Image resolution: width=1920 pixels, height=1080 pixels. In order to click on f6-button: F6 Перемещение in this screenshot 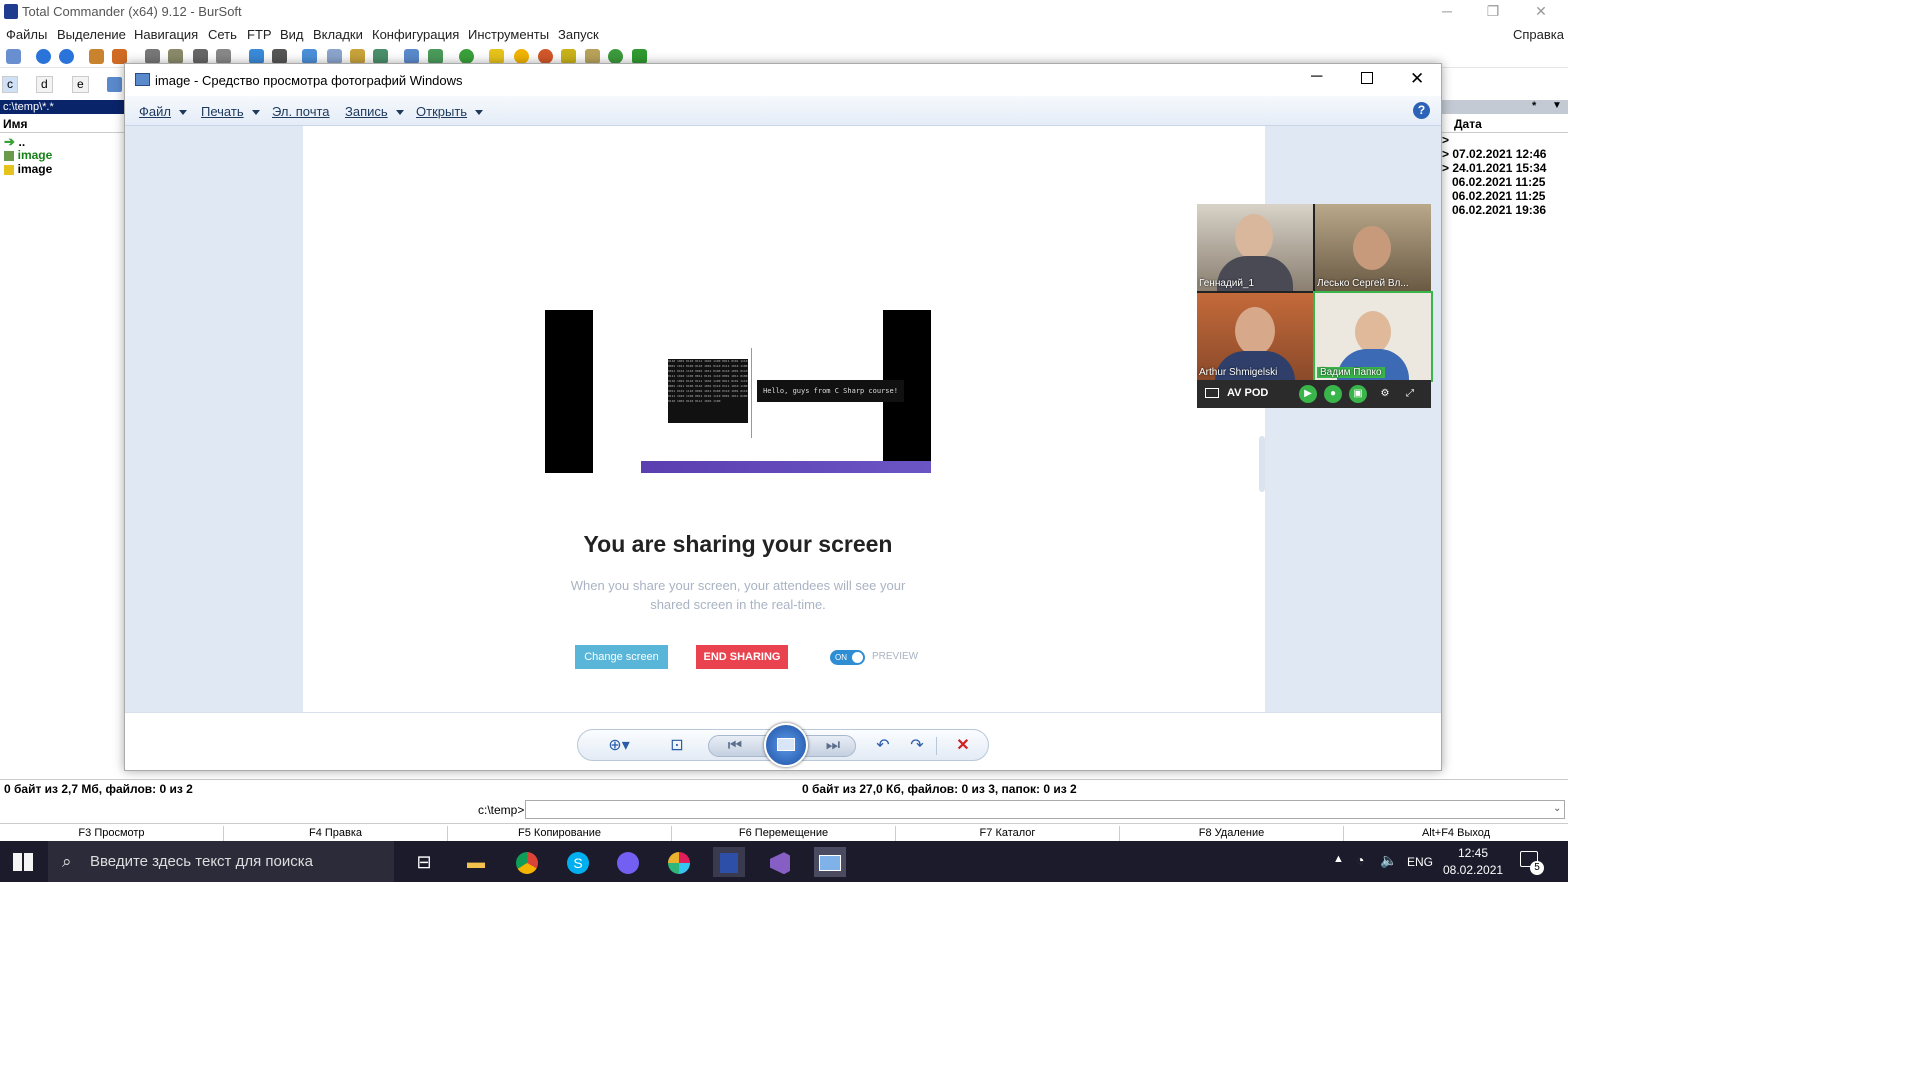, I will do `click(784, 834)`.